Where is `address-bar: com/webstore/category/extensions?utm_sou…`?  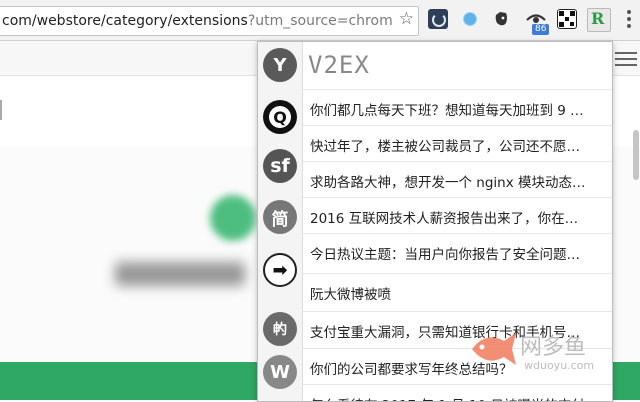
address-bar: com/webstore/category/extensions?utm_sou… is located at coordinates (209, 21).